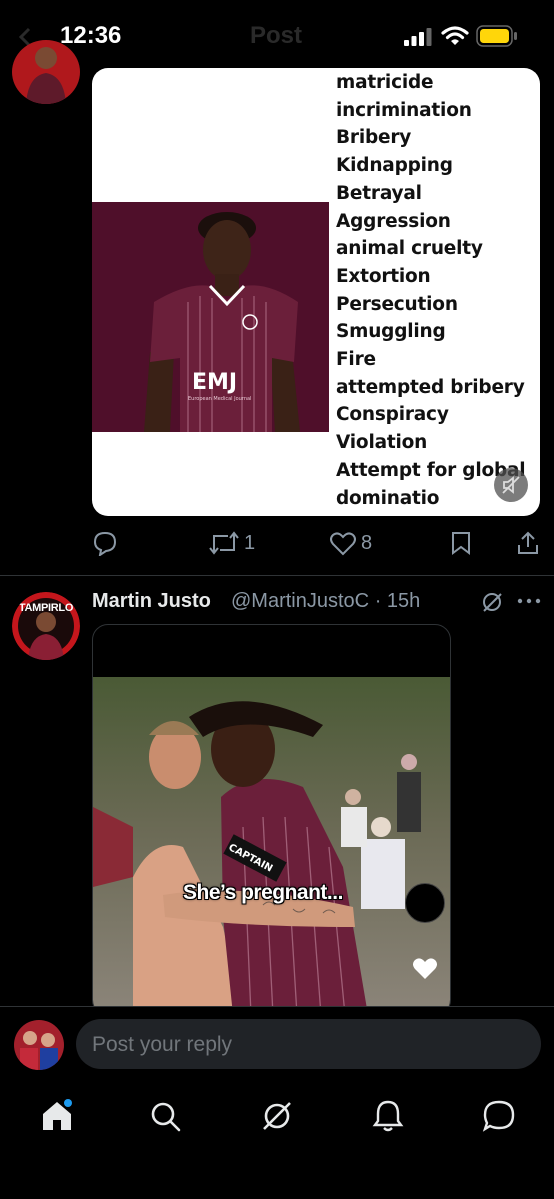  What do you see at coordinates (162, 1044) in the screenshot?
I see `reply-placeholder: Post your reply` at bounding box center [162, 1044].